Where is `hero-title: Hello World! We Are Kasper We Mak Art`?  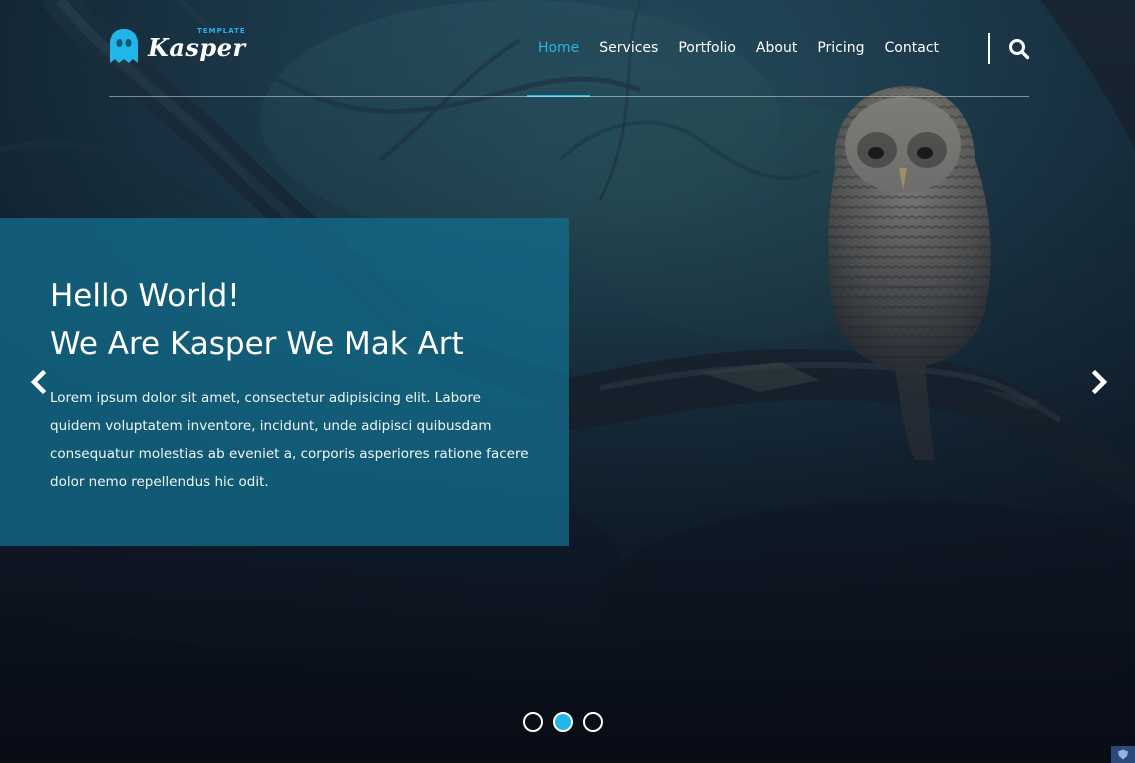
hero-title: Hello World! We Are Kasper We Mak Art is located at coordinates (257, 320).